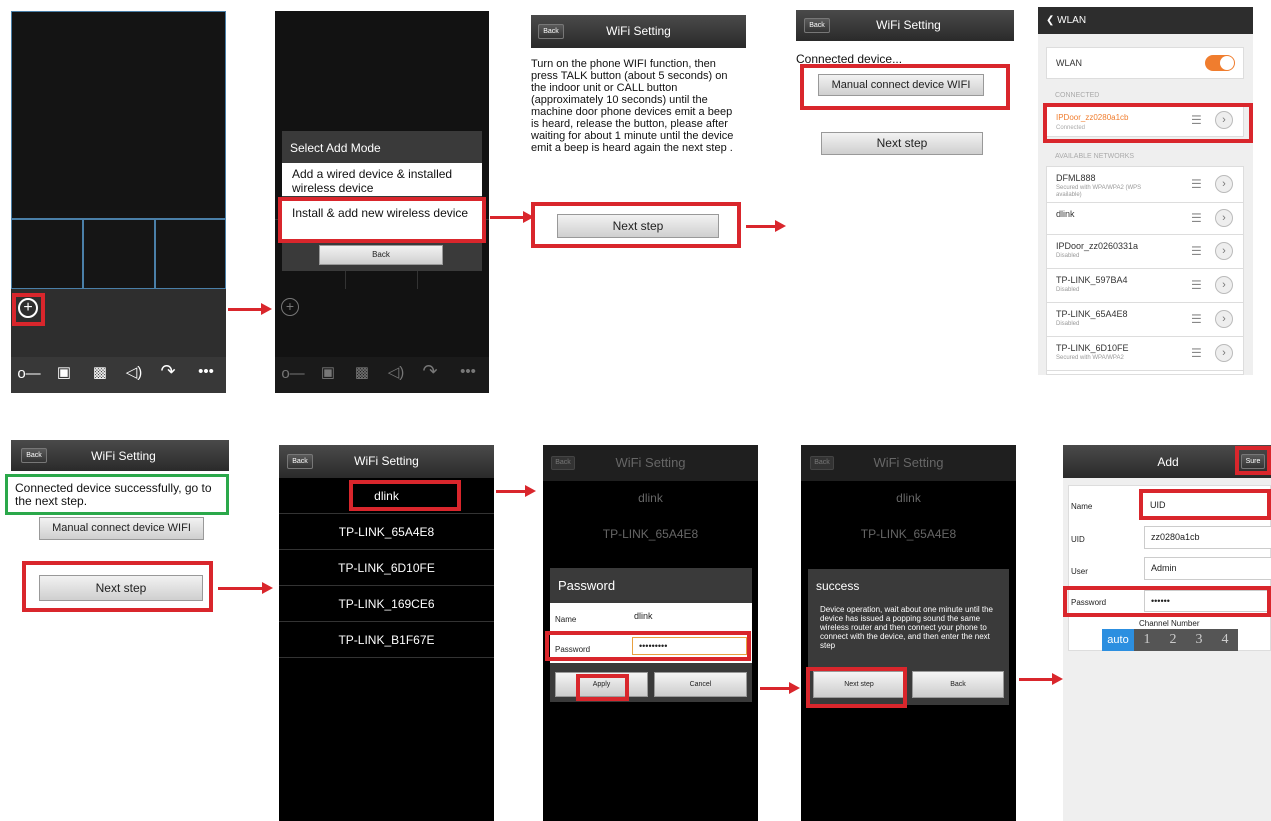 Image resolution: width=1271 pixels, height=821 pixels. Describe the element at coordinates (1220, 63) in the screenshot. I see `wlan-toggle-switch` at that location.